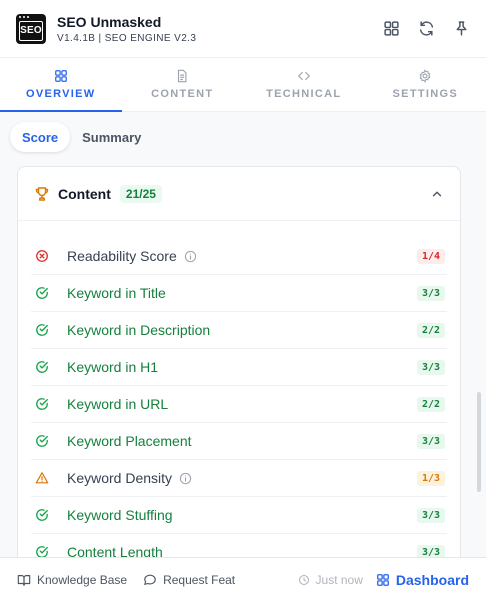 This screenshot has width=486, height=602. What do you see at coordinates (304, 84) in the screenshot?
I see `tab-technical: TECHNICAL` at bounding box center [304, 84].